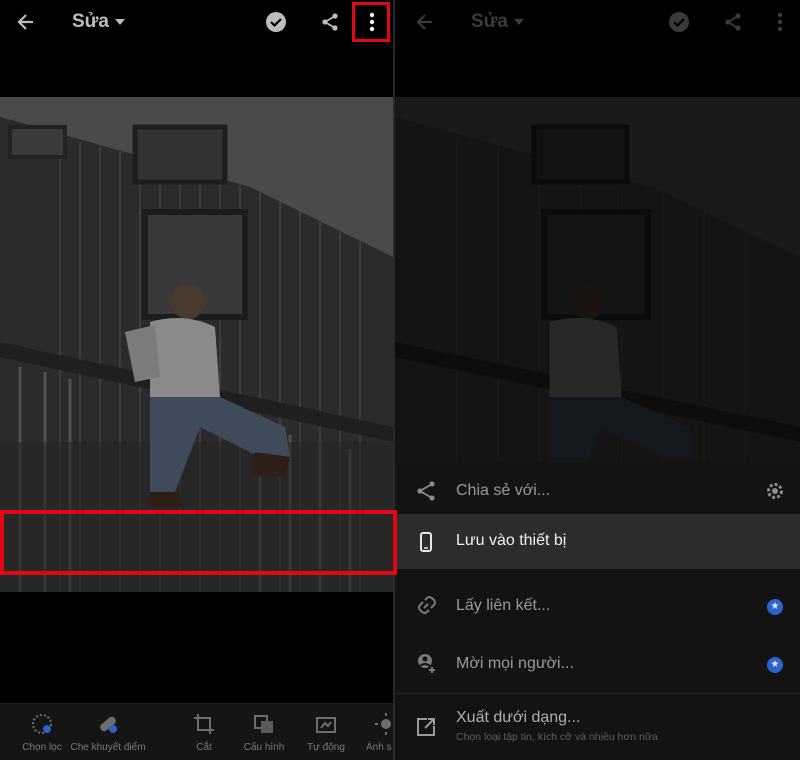  I want to click on check-circle-icon, so click(276, 22).